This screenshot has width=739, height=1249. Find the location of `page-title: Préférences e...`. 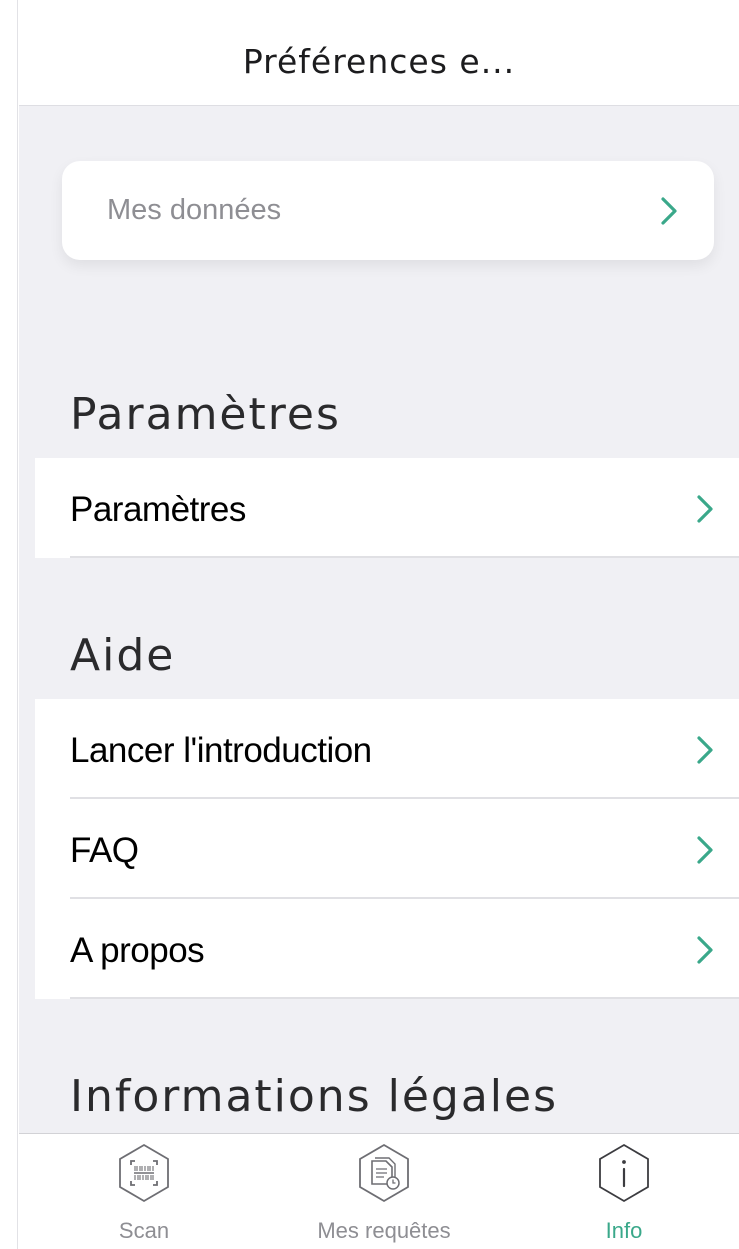

page-title: Préférences e... is located at coordinates (379, 61).